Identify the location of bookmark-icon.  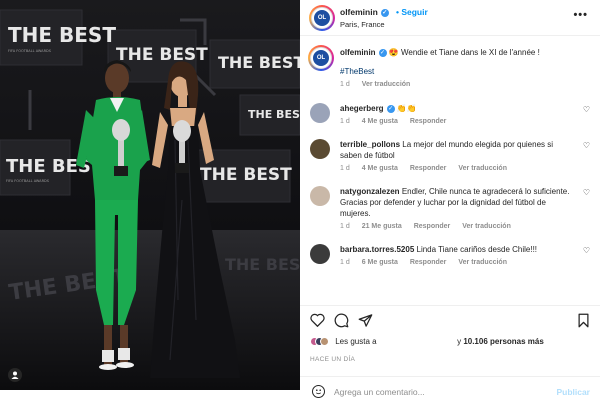
(583, 321).